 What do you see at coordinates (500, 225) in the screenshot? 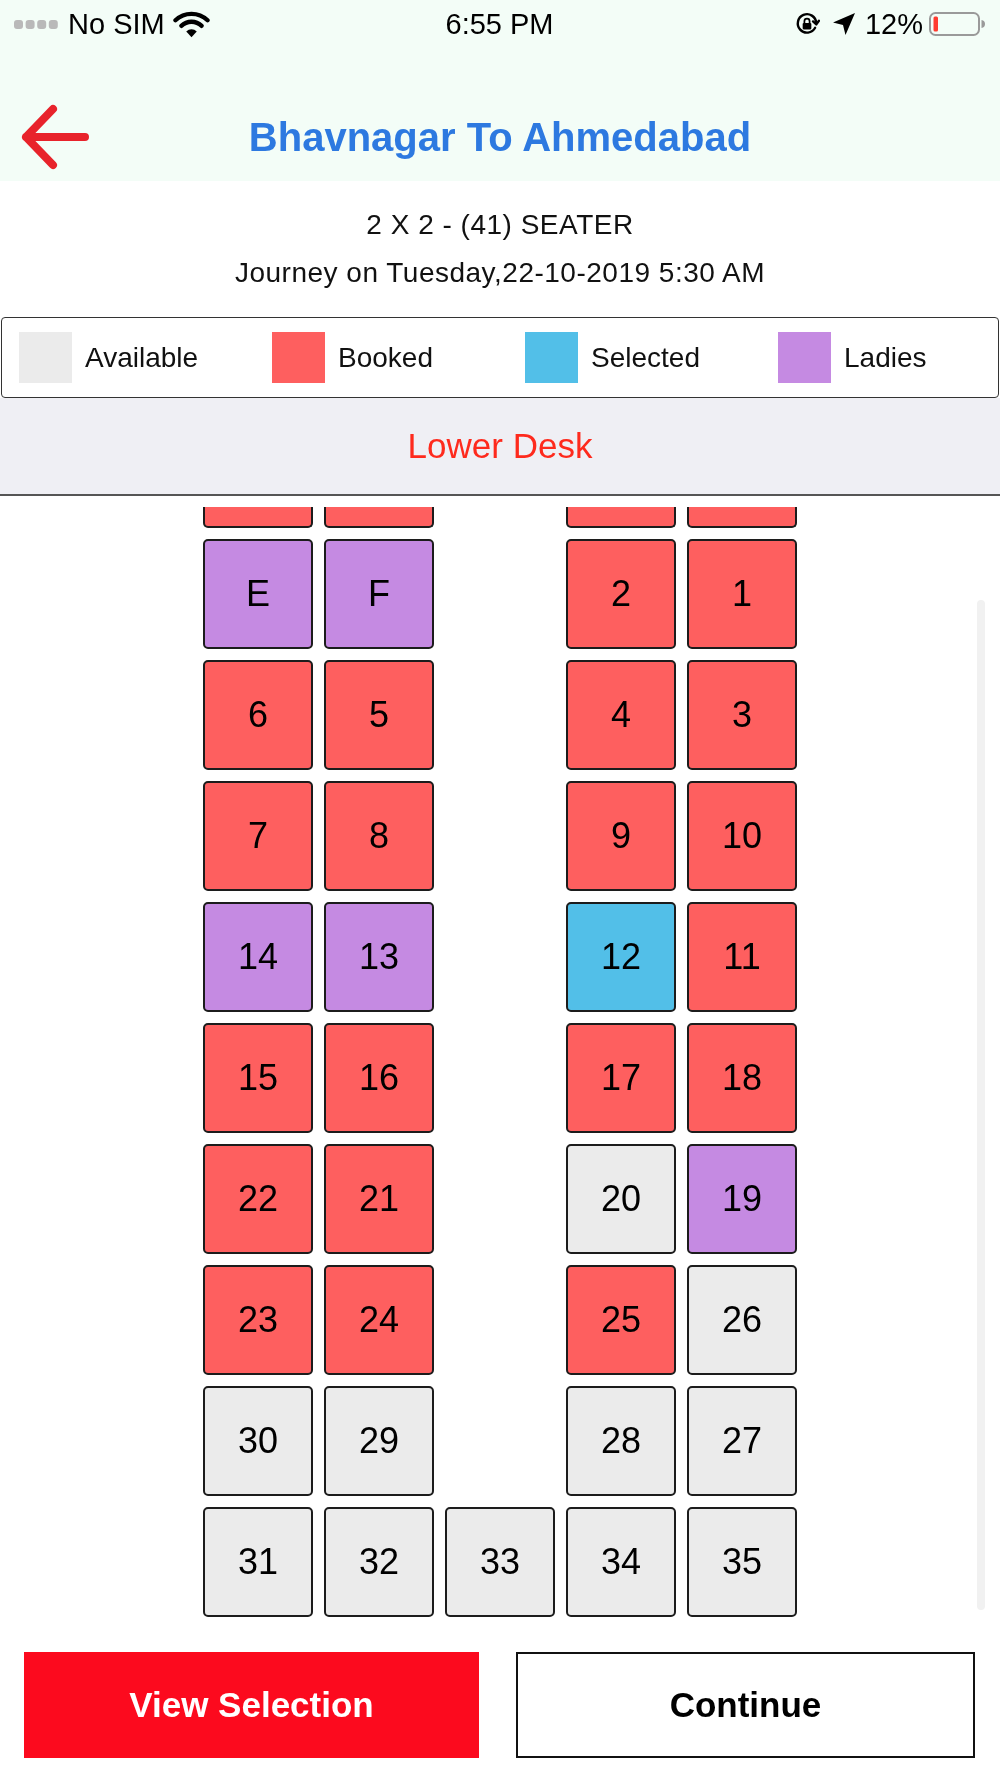
I see `bus-type-text: 2 X 2 - (41) SEATER` at bounding box center [500, 225].